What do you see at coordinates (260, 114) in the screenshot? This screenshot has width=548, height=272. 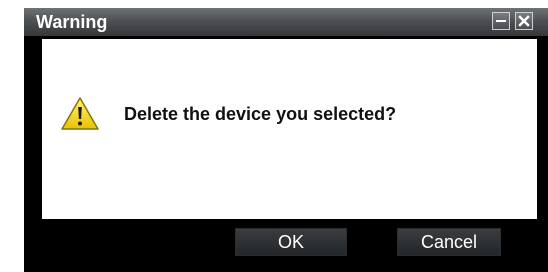 I see `warning-message: Delete the device you selected?` at bounding box center [260, 114].